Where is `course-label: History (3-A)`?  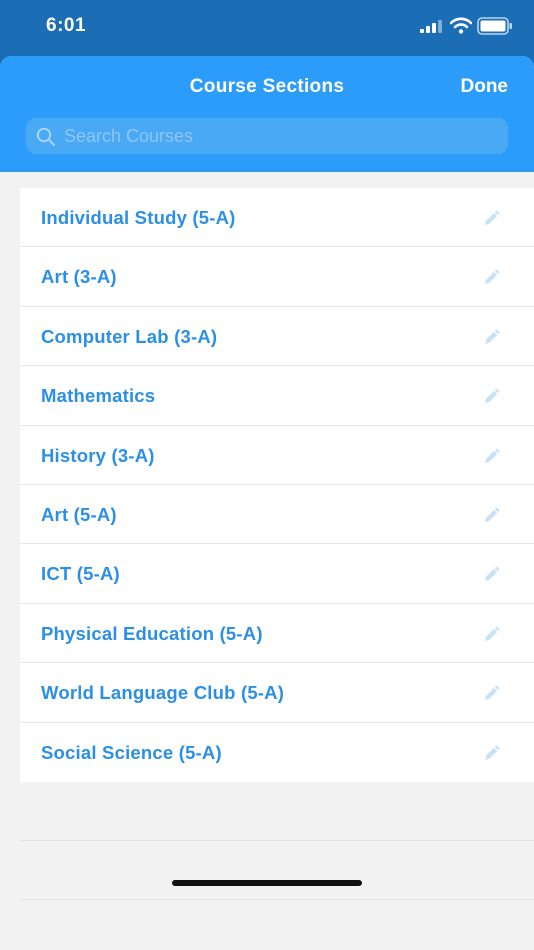
course-label: History (3-A) is located at coordinates (98, 455).